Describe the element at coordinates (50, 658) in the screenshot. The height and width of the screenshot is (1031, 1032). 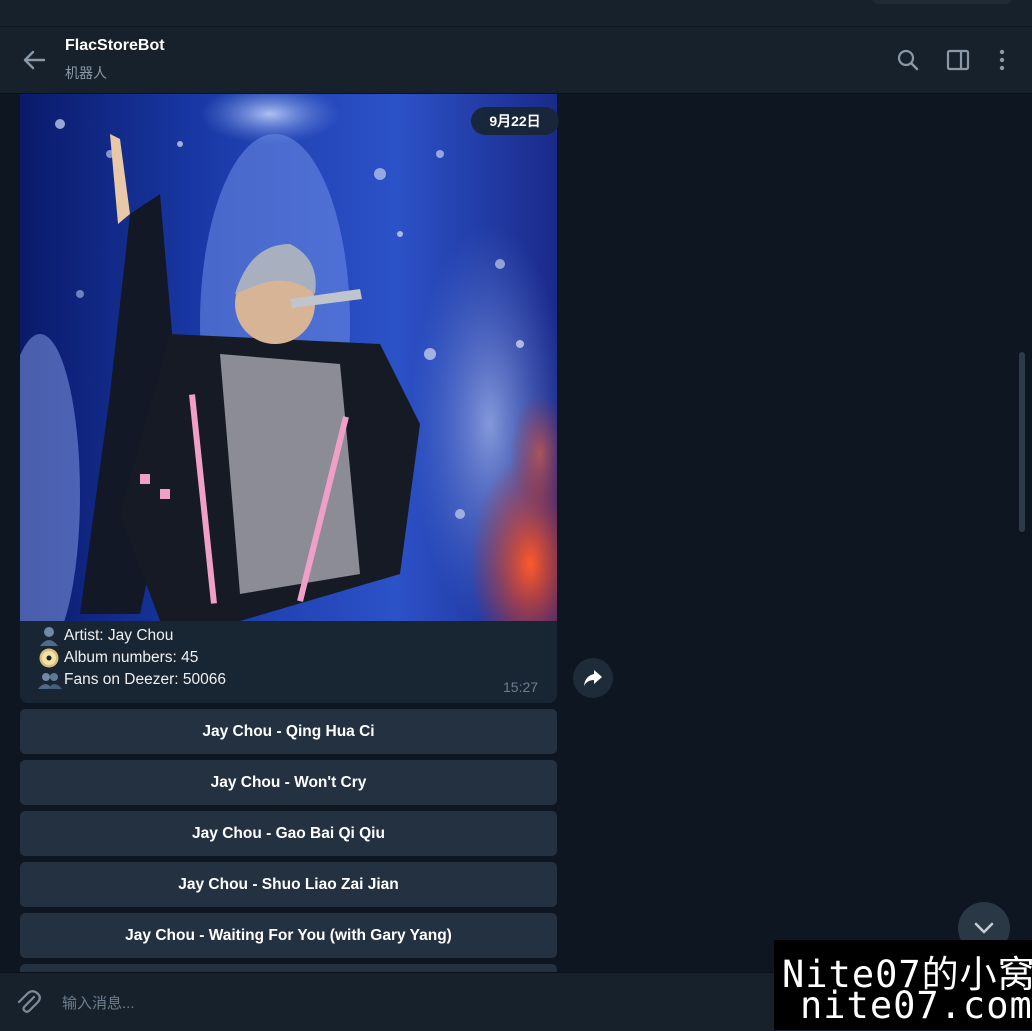
I see `dvd-disc-icon` at that location.